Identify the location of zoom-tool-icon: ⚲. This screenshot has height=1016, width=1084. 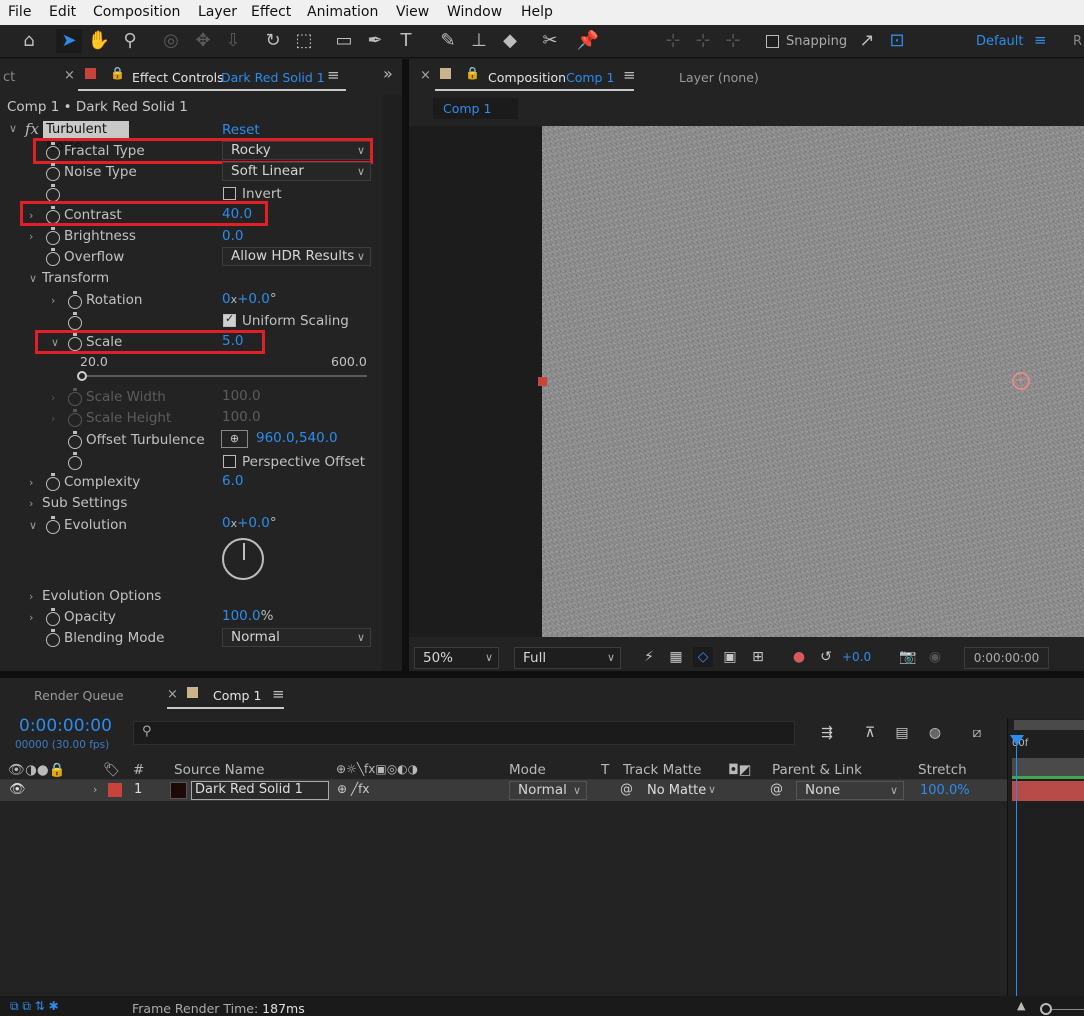
(130, 41).